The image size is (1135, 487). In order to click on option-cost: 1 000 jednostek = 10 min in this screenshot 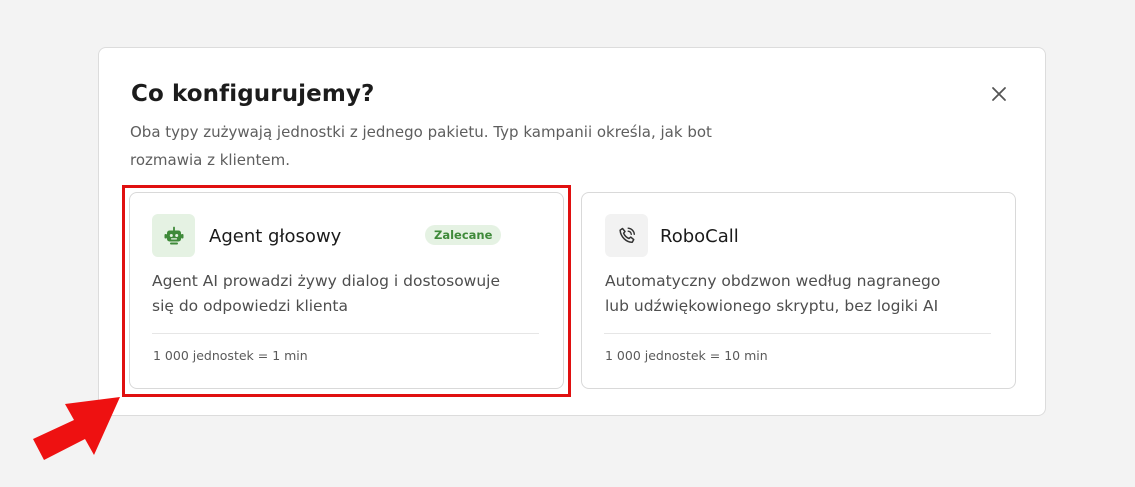, I will do `click(686, 355)`.